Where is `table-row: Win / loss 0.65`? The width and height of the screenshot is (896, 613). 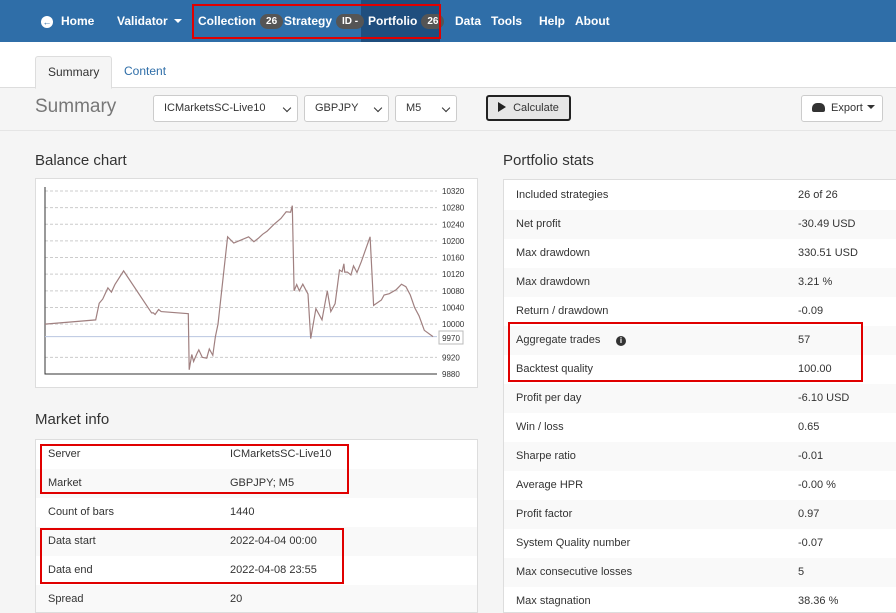 table-row: Win / loss 0.65 is located at coordinates (700, 427).